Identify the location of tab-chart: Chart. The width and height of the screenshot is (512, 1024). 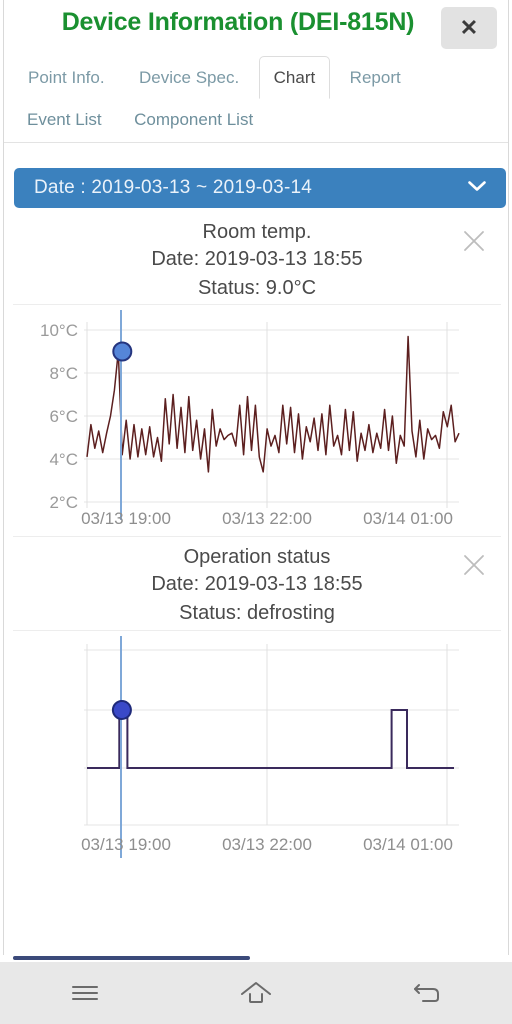
(294, 77).